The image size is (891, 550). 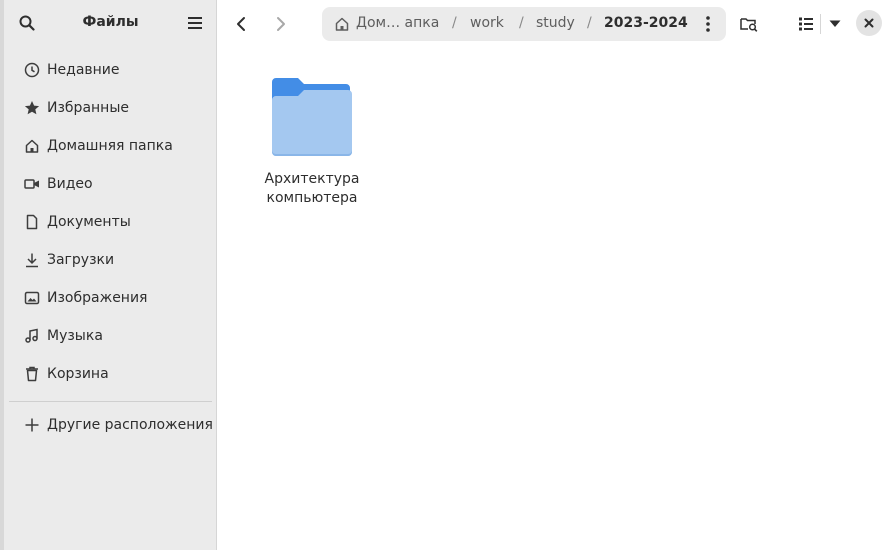 What do you see at coordinates (32, 374) in the screenshot?
I see `trash-icon` at bounding box center [32, 374].